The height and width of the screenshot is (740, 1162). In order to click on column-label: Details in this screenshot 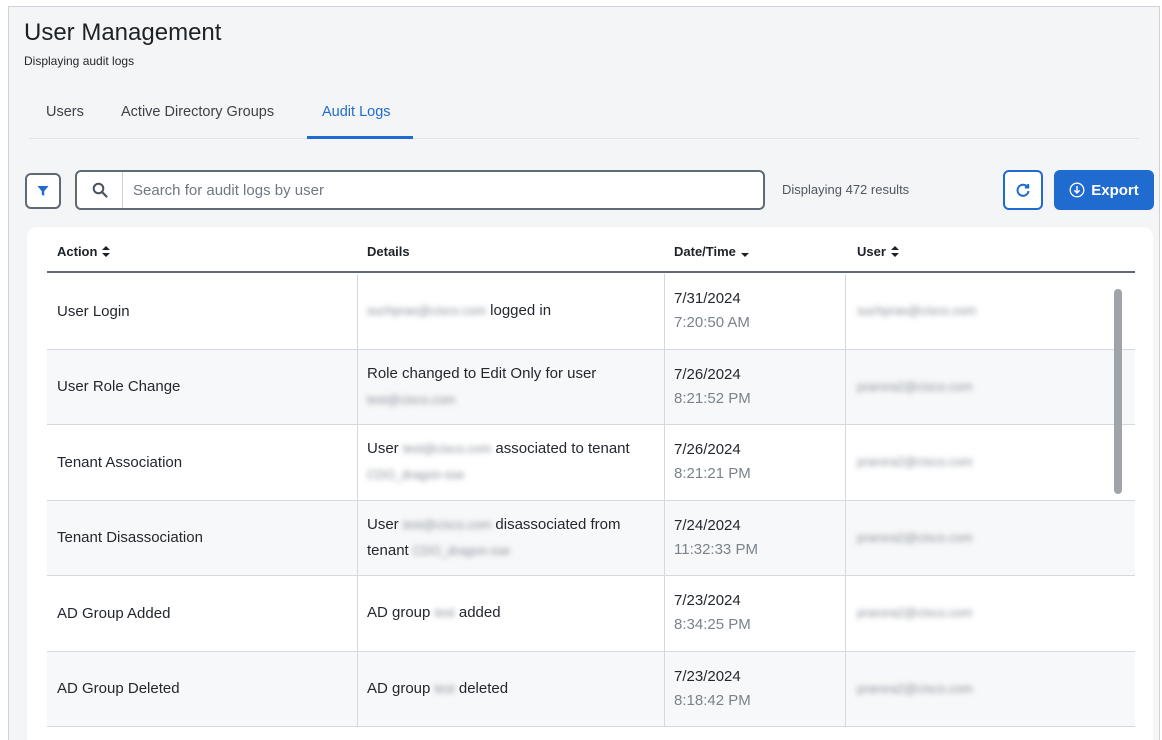, I will do `click(388, 251)`.